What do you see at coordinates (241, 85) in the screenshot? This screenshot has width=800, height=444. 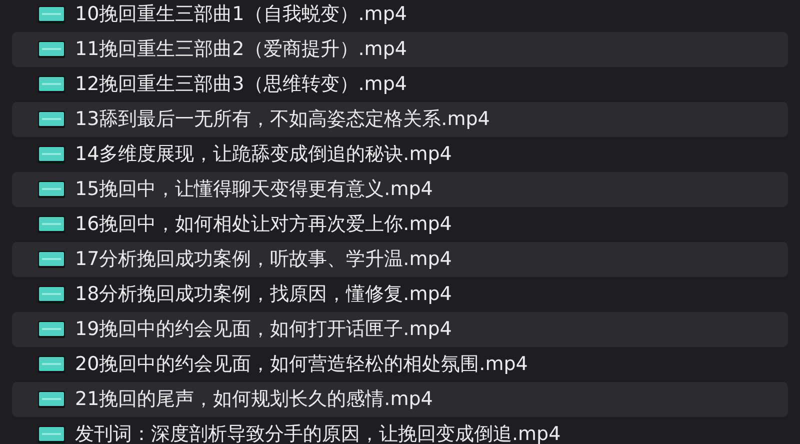 I see `file-name: 12挽回重生三部曲3（思维转变）.mp4` at bounding box center [241, 85].